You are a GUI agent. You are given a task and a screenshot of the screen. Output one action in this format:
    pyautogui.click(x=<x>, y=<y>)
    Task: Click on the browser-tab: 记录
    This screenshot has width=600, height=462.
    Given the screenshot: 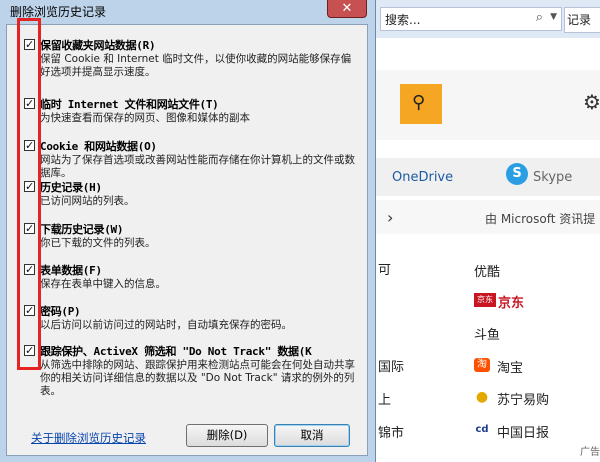 What is the action you would take?
    pyautogui.click(x=582, y=20)
    